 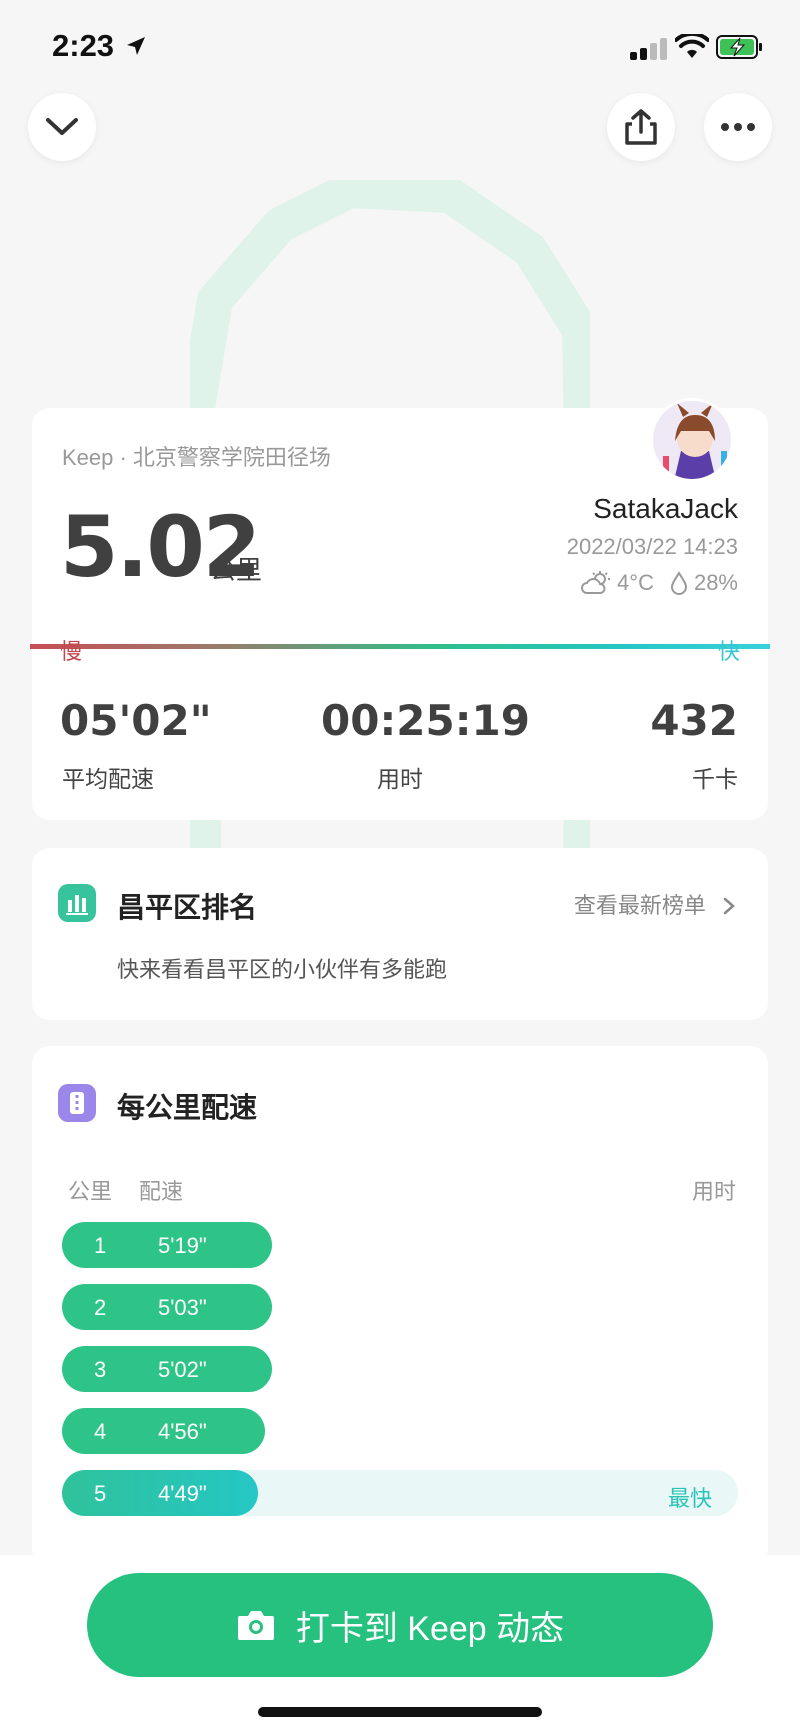 What do you see at coordinates (729, 906) in the screenshot?
I see `chevron-right-icon` at bounding box center [729, 906].